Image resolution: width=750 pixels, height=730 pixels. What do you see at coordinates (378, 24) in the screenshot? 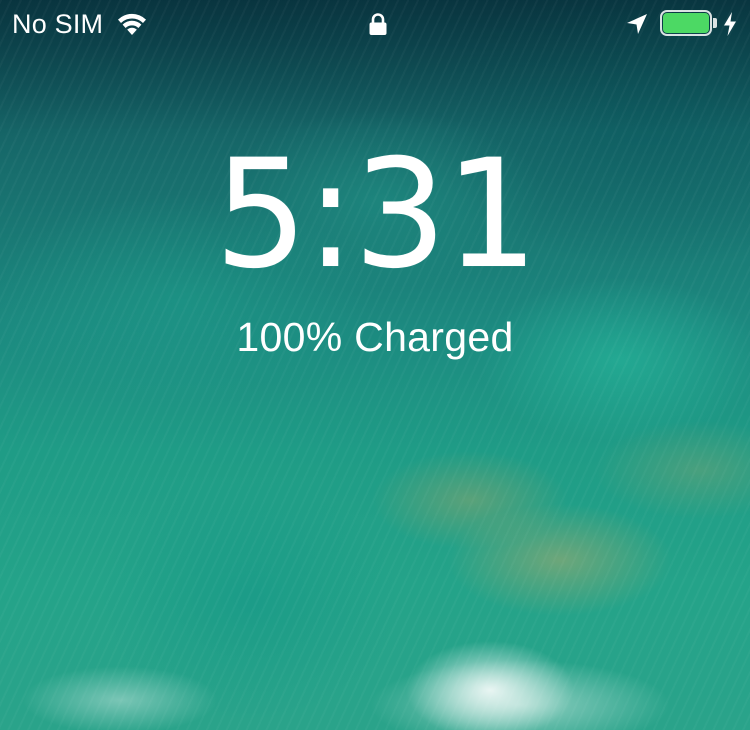
I see `lock-icon` at bounding box center [378, 24].